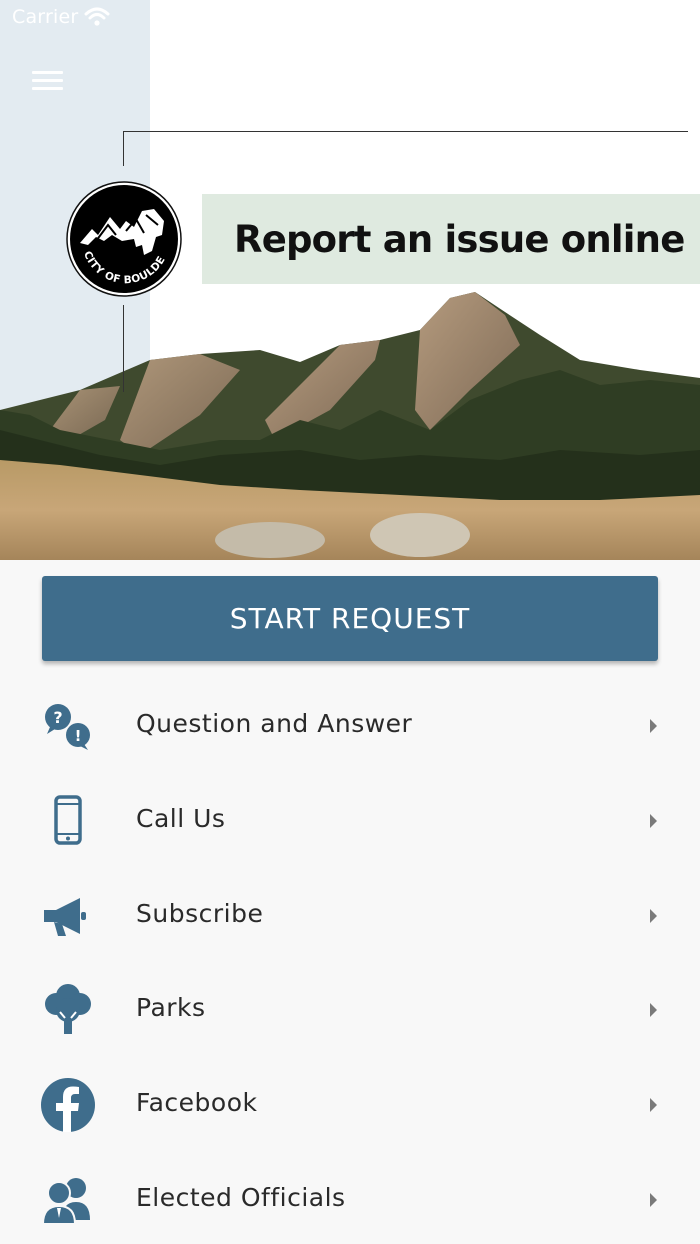  I want to click on tree-icon, so click(68, 1010).